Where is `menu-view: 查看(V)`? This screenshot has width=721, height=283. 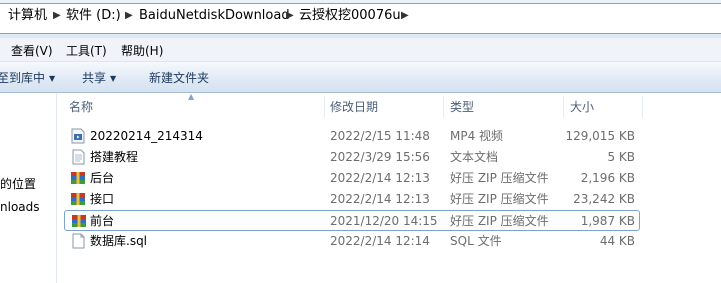 menu-view: 查看(V) is located at coordinates (32, 51).